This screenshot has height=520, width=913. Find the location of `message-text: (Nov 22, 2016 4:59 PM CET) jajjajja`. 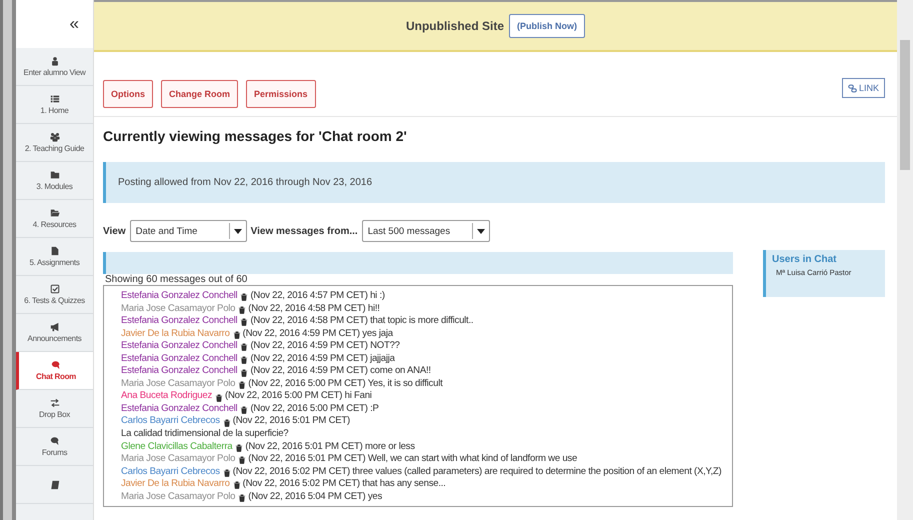

message-text: (Nov 22, 2016 4:59 PM CET) jajjajja is located at coordinates (322, 359).